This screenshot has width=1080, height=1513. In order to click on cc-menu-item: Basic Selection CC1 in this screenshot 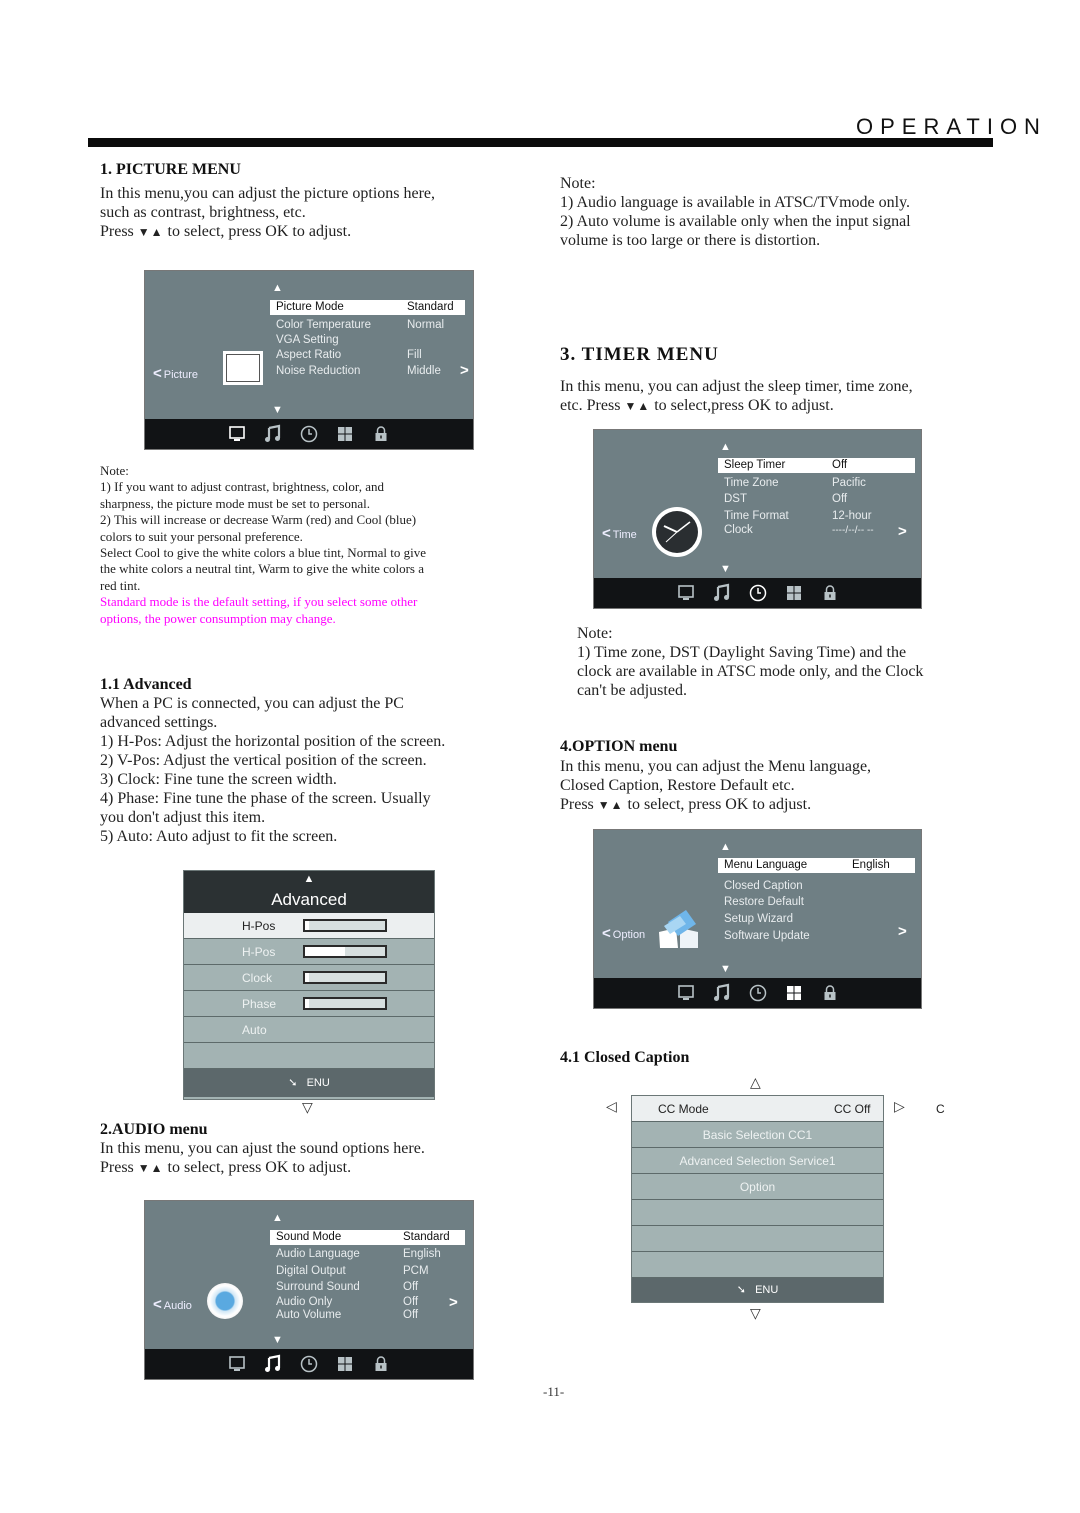, I will do `click(757, 1135)`.